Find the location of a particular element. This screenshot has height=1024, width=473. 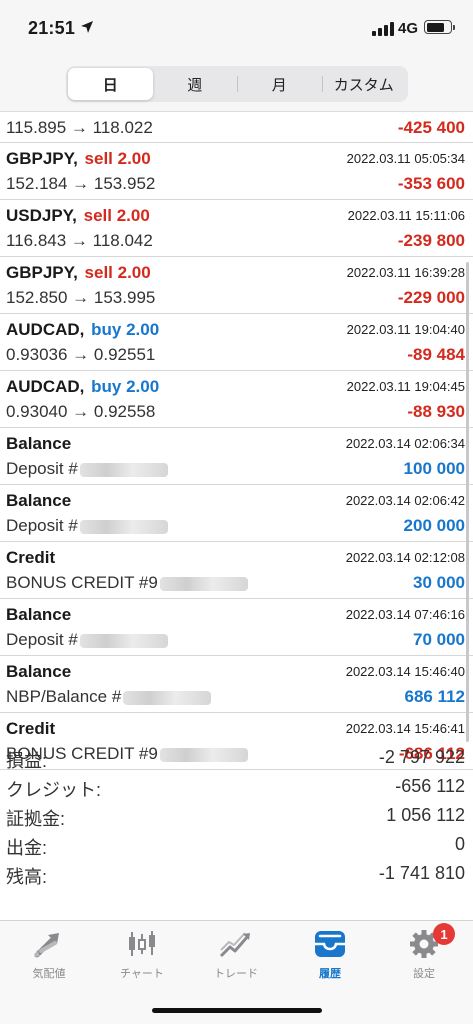

operation-comment: BONUS CREDIT #9 is located at coordinates (82, 582).